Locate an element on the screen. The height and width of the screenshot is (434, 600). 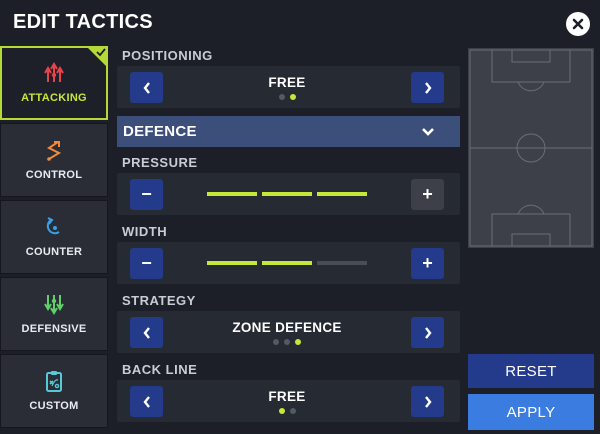
reset-button: RESET is located at coordinates (531, 371).